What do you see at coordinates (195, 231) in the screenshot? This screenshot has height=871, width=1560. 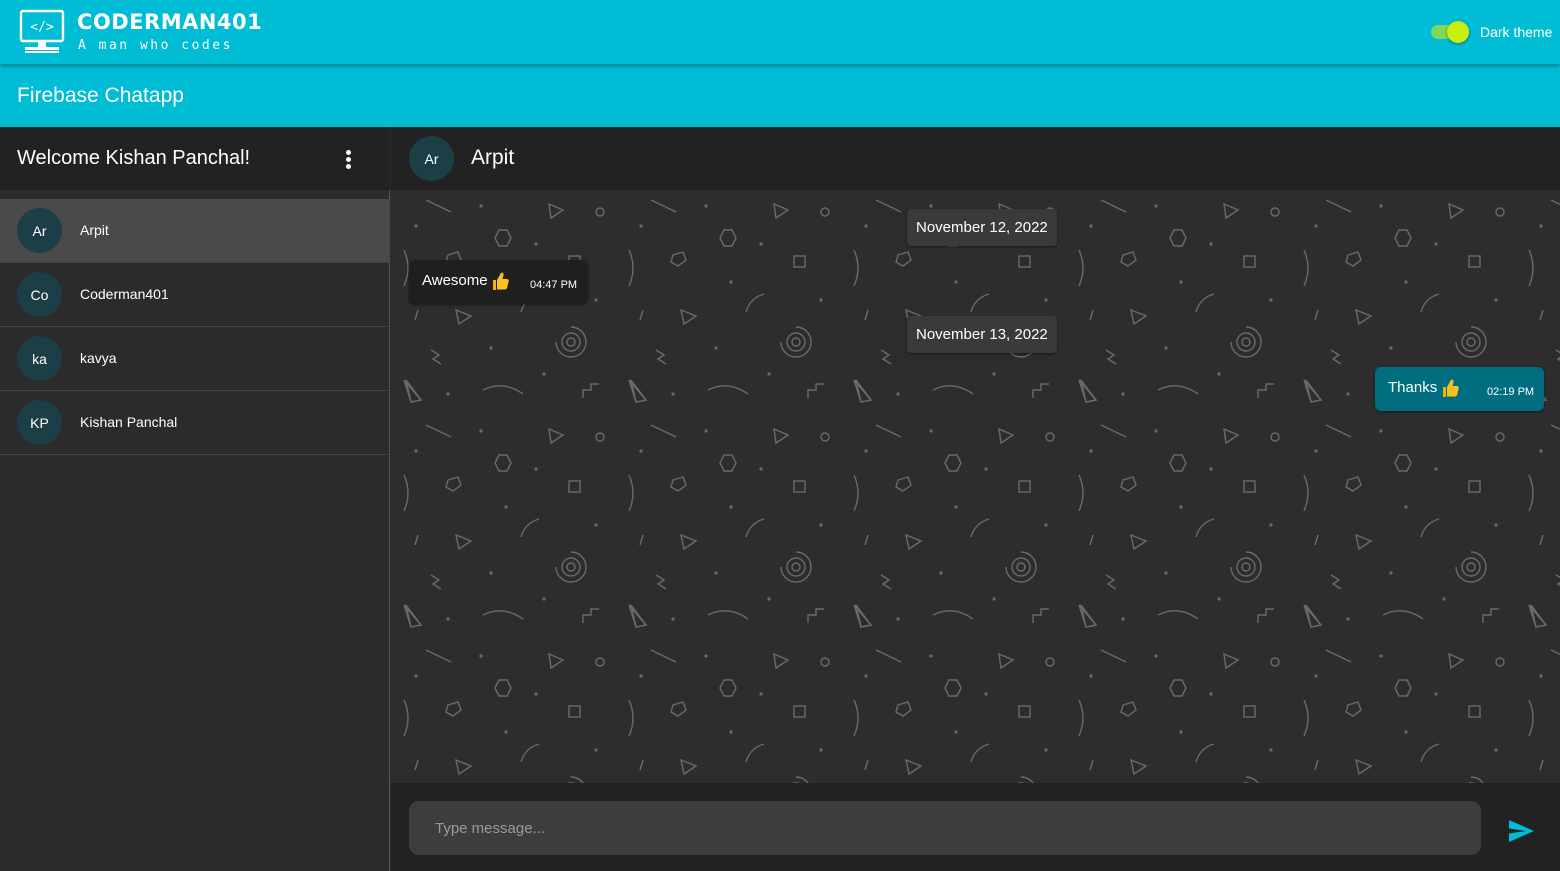 I see `contact-item-arpit: Ar Arpit` at bounding box center [195, 231].